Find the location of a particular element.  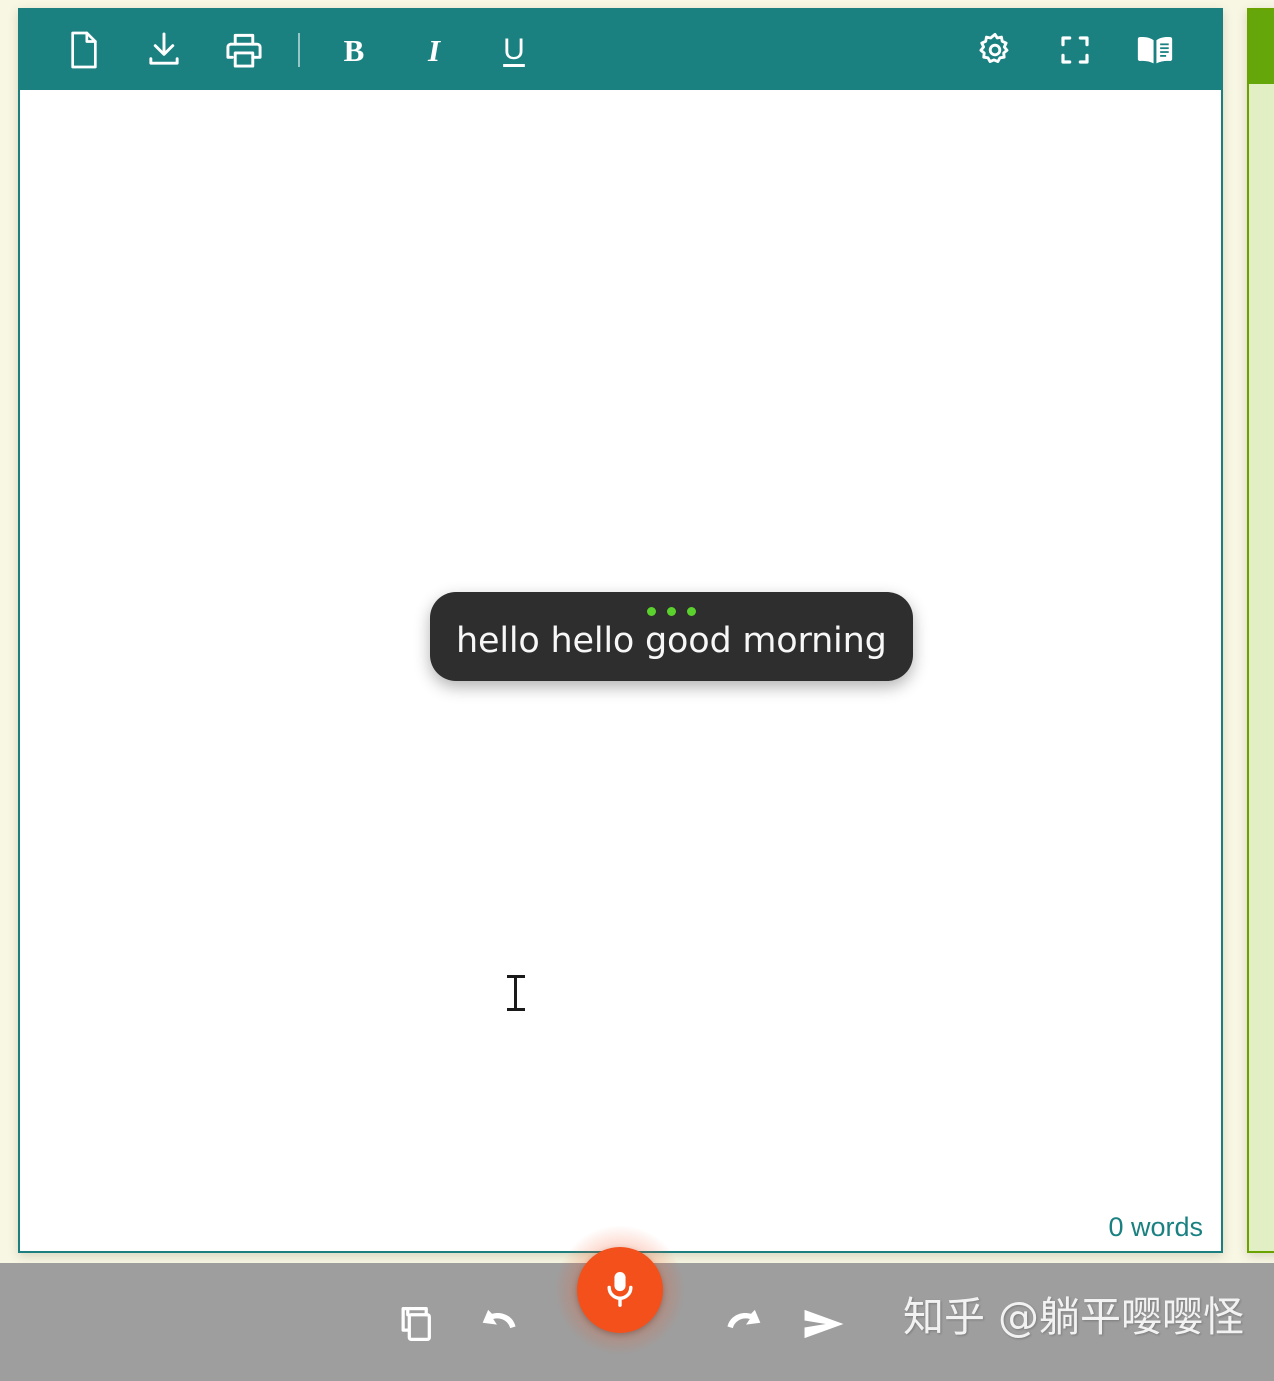

book-icon is located at coordinates (1155, 50).